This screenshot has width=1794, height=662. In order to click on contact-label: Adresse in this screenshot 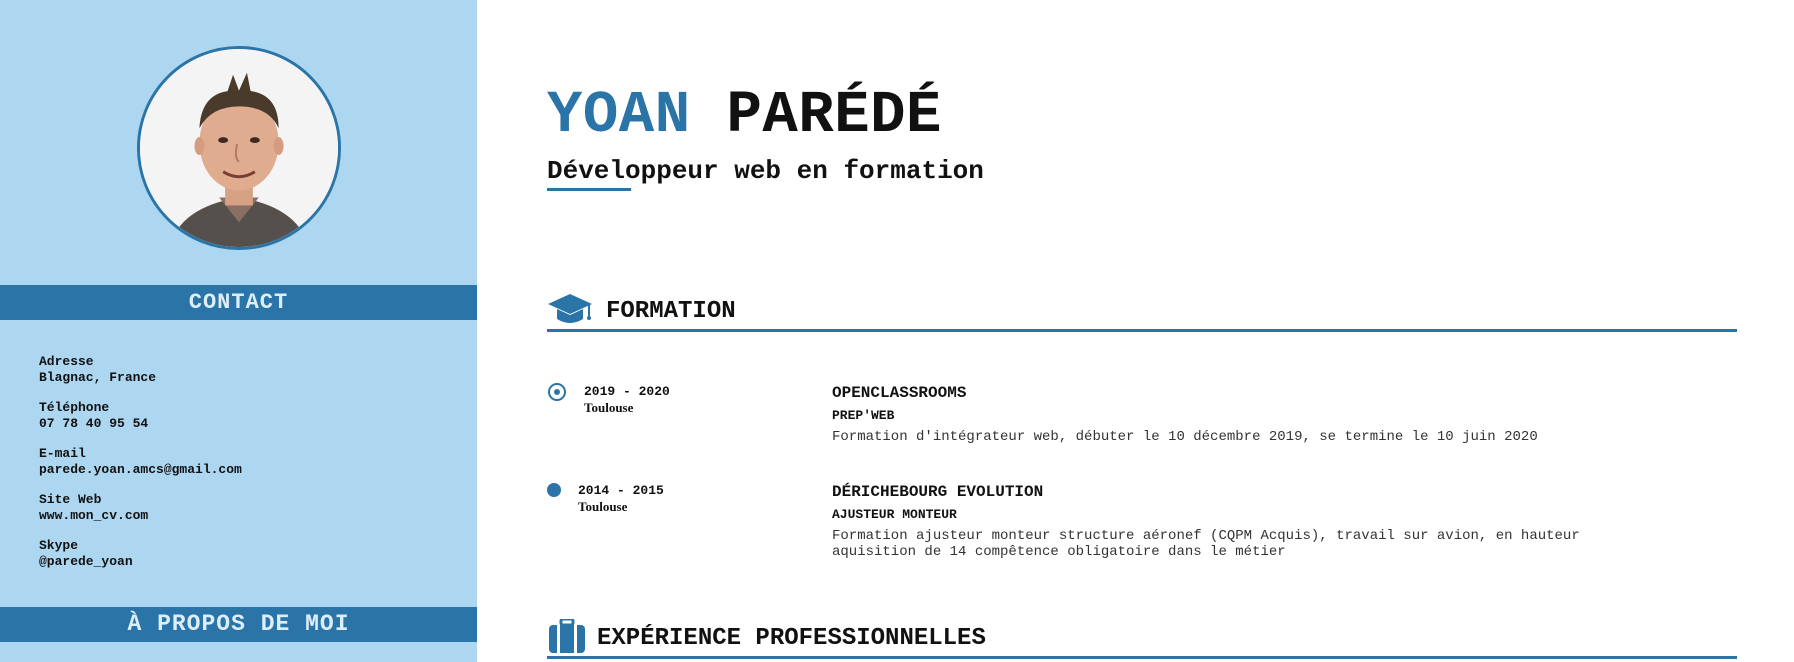, I will do `click(66, 361)`.